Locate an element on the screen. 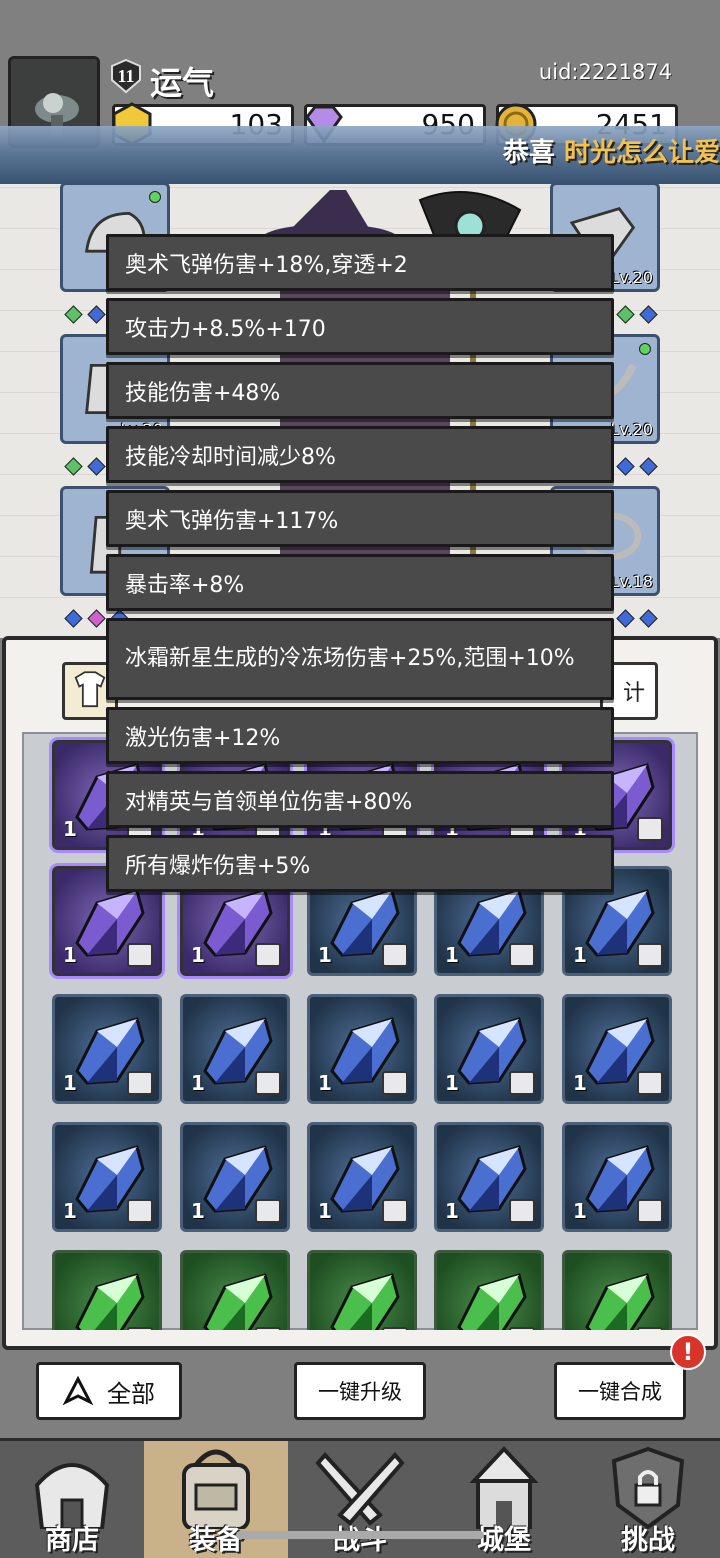  nav-shop: 商店 is located at coordinates (72, 1499).